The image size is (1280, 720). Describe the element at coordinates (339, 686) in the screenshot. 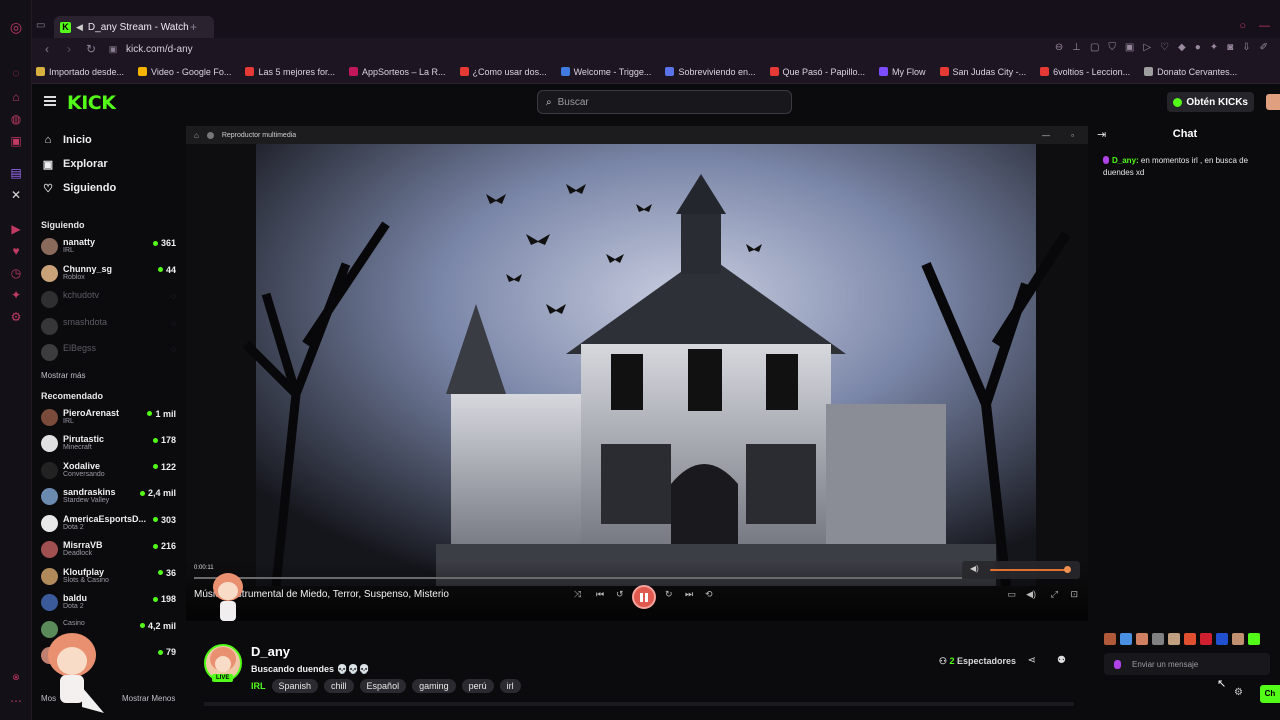

I see `tag-chip: chill` at that location.